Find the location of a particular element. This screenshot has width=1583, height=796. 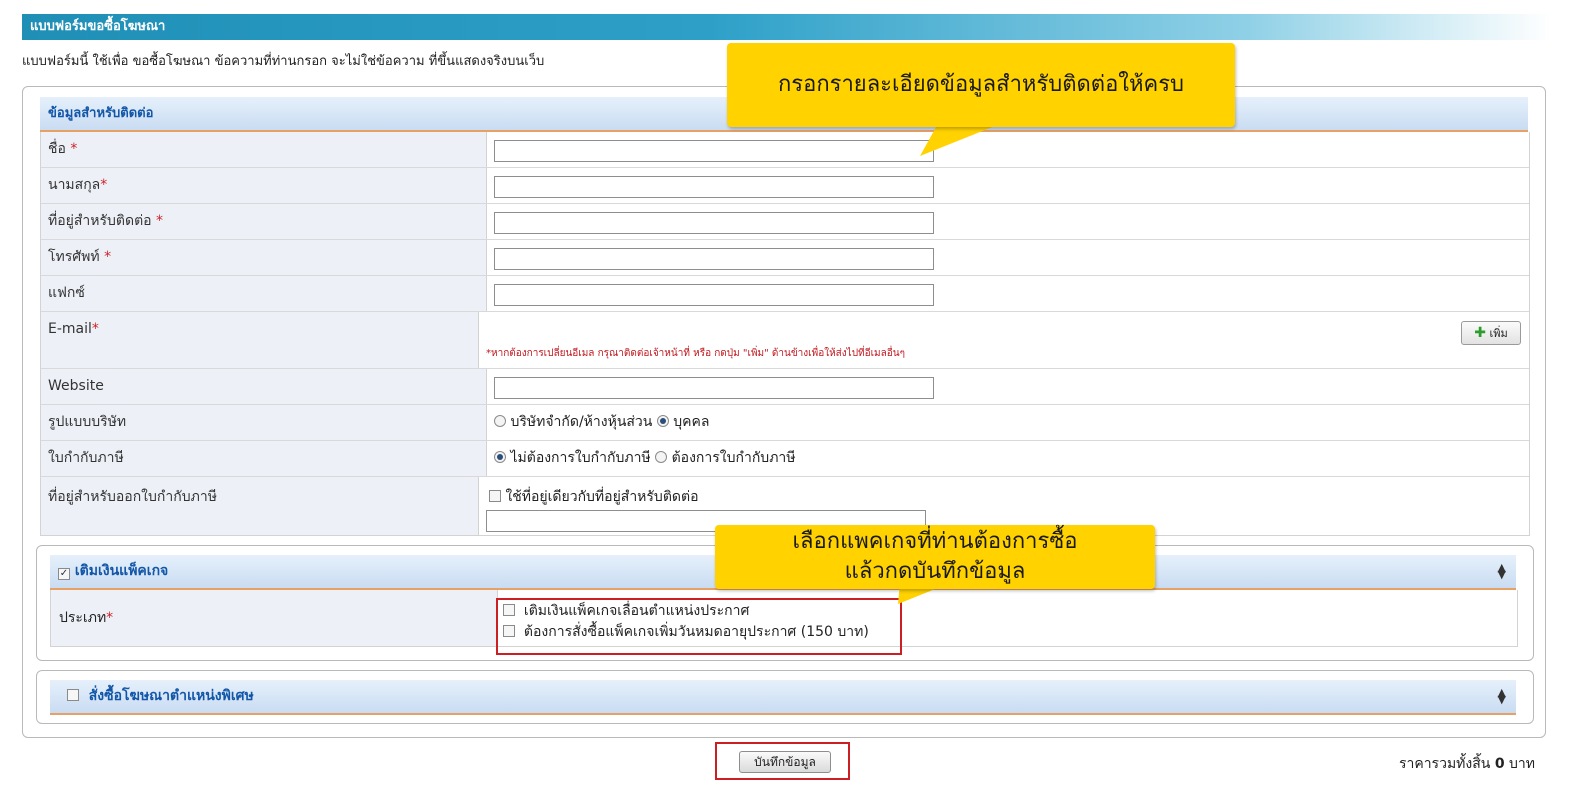

label-first-name: ชื่อ * is located at coordinates (264, 149).